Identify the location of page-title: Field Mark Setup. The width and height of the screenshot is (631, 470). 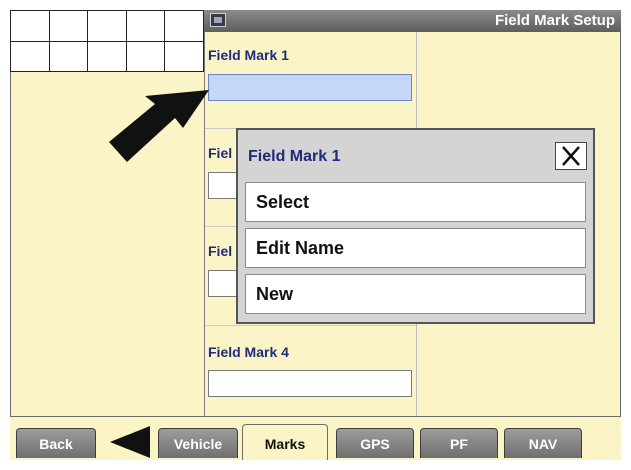
(554, 20).